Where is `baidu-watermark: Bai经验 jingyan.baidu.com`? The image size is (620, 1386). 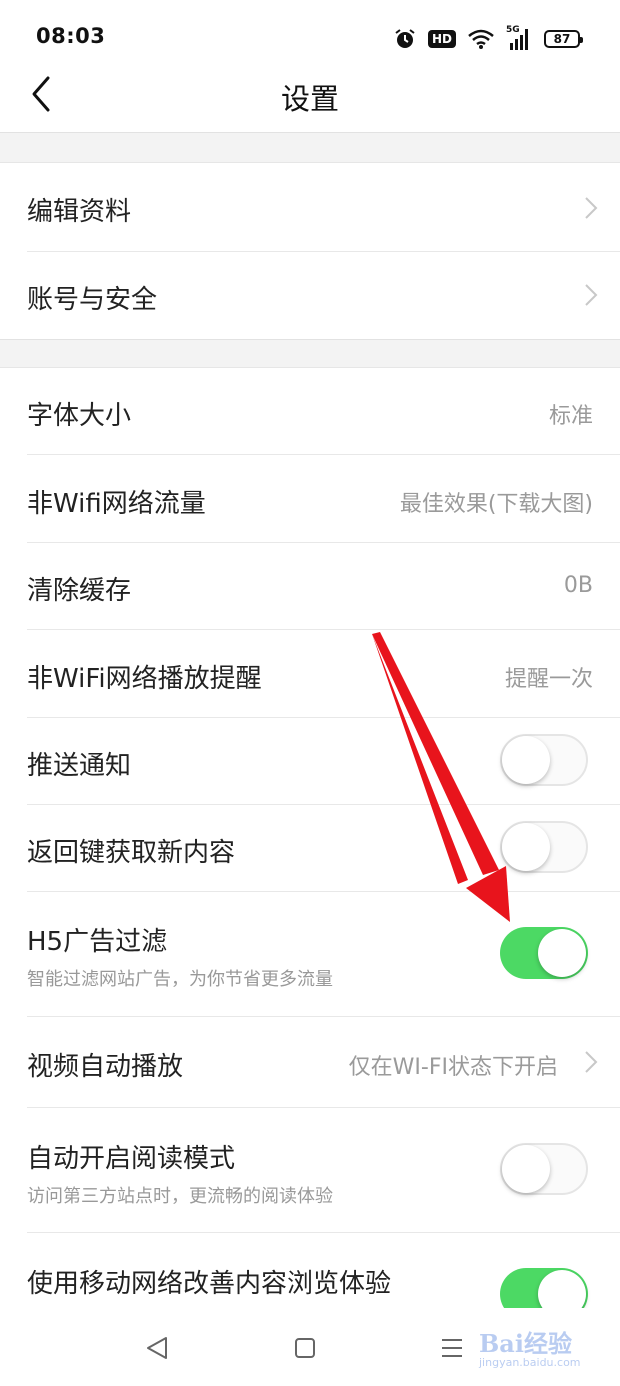
baidu-watermark: Bai经验 jingyan.baidu.com is located at coordinates (543, 1350).